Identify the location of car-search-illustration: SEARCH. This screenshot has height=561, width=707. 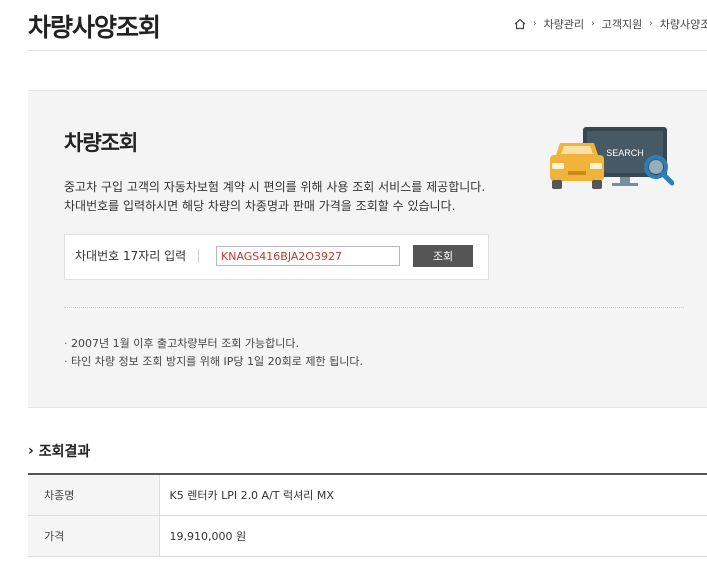
(612, 158).